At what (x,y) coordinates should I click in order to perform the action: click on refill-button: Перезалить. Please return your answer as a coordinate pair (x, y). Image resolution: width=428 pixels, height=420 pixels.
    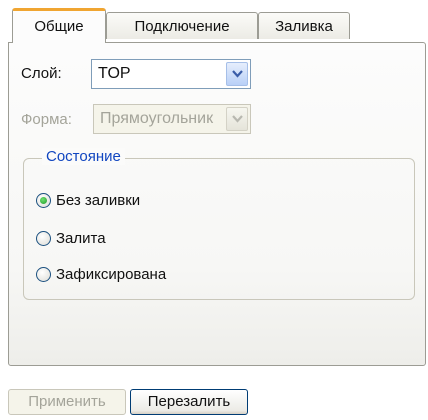
    Looking at the image, I should click on (189, 402).